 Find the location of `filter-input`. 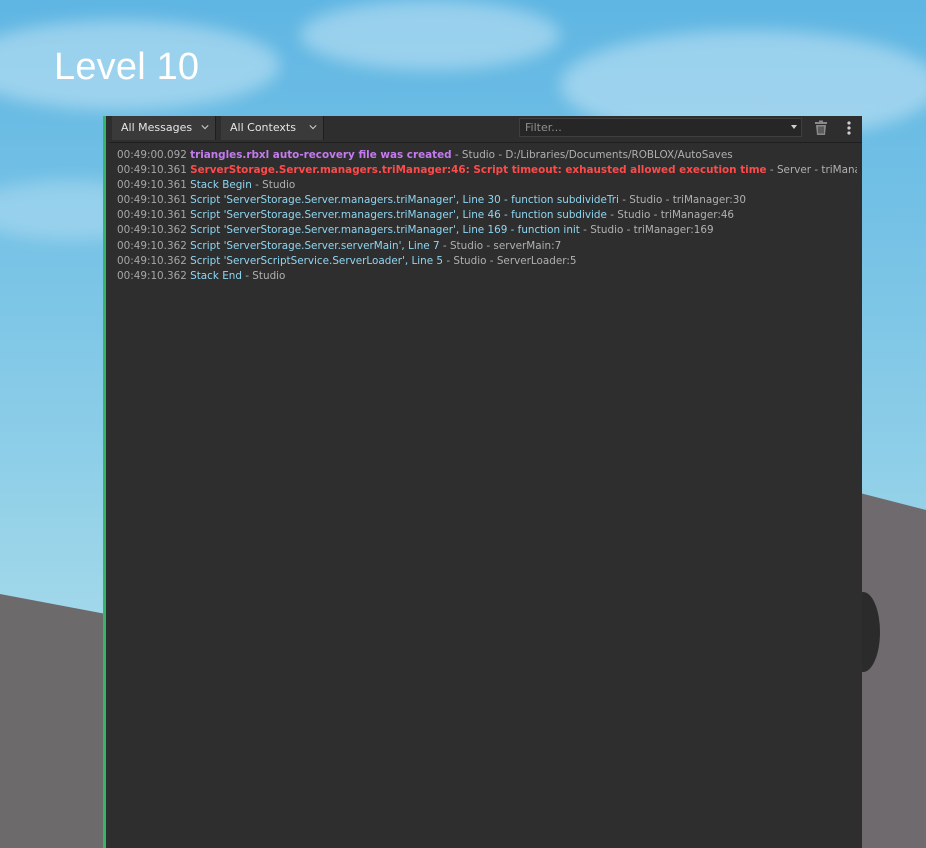

filter-input is located at coordinates (650, 127).